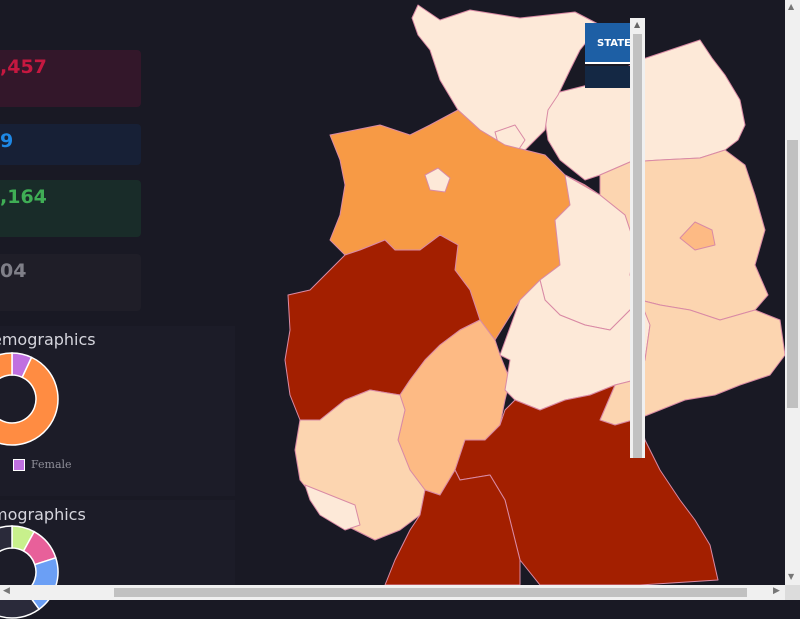 The image size is (800, 619). Describe the element at coordinates (430, 592) in the screenshot. I see `horizontal-scroll-thumb` at that location.